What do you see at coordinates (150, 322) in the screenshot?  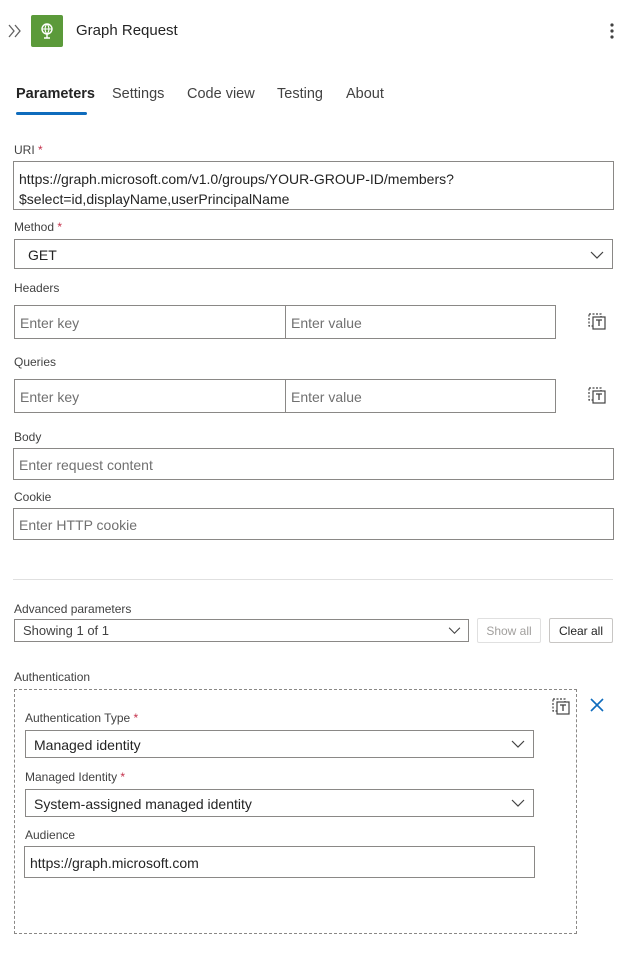 I see `headers-key-input: Enter key` at bounding box center [150, 322].